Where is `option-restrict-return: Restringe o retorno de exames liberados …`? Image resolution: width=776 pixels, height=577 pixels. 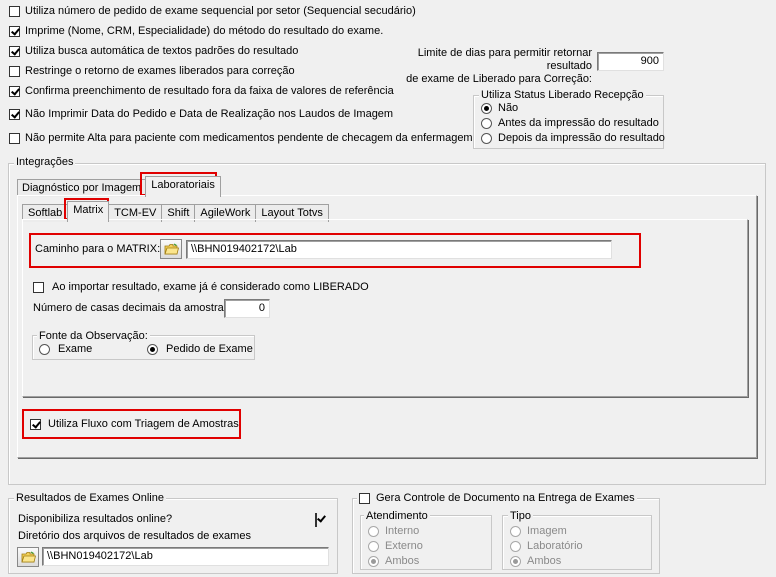 option-restrict-return: Restringe o retorno de exames liberados … is located at coordinates (152, 71).